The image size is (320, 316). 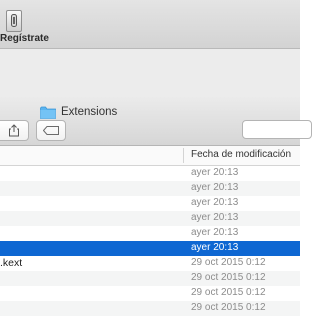 What do you see at coordinates (14, 21) in the screenshot?
I see `phone-handset-icon` at bounding box center [14, 21].